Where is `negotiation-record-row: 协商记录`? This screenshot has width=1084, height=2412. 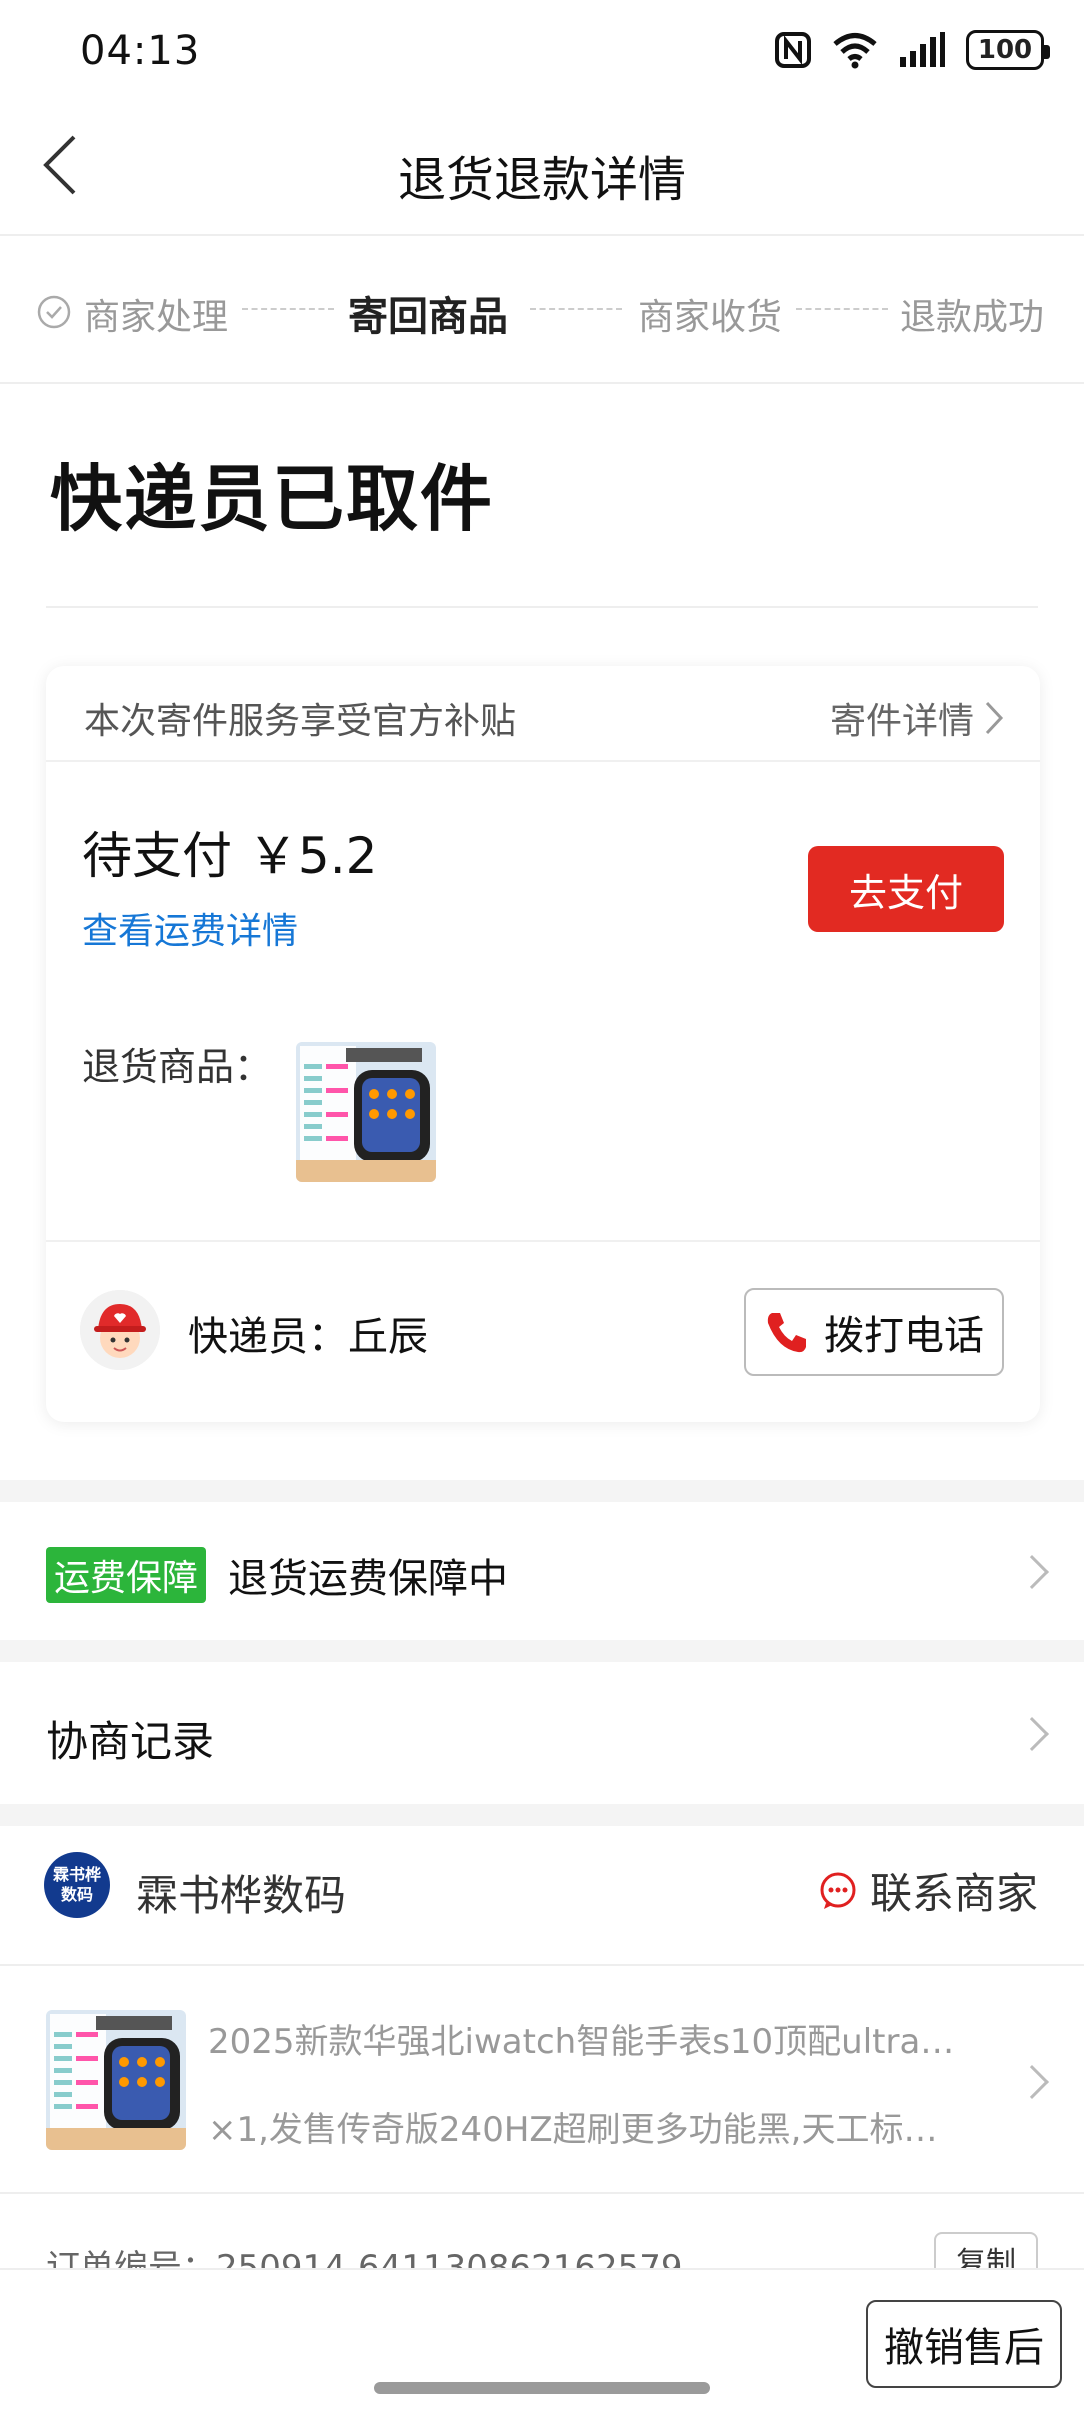
negotiation-record-row: 协商记录 is located at coordinates (542, 1733).